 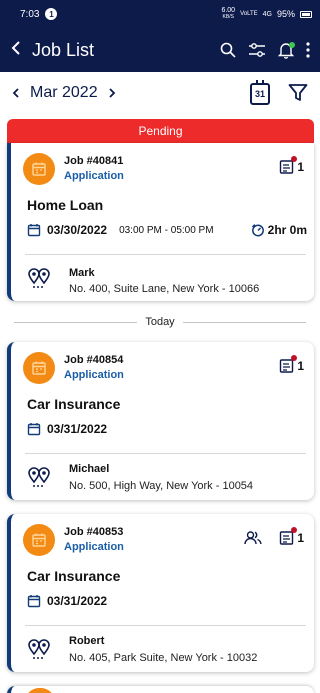 What do you see at coordinates (160, 50) in the screenshot?
I see `app-bar: Job List` at bounding box center [160, 50].